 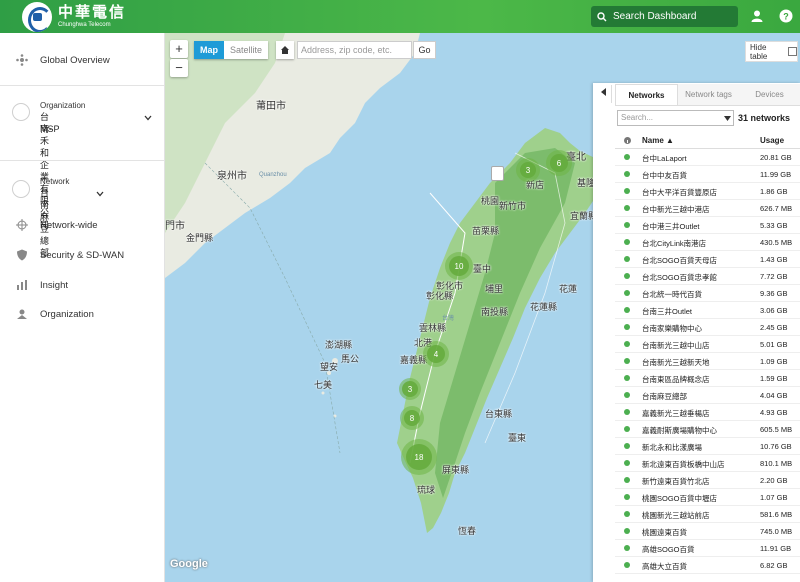 What do you see at coordinates (100, 194) in the screenshot?
I see `chevron-down-icon` at bounding box center [100, 194].